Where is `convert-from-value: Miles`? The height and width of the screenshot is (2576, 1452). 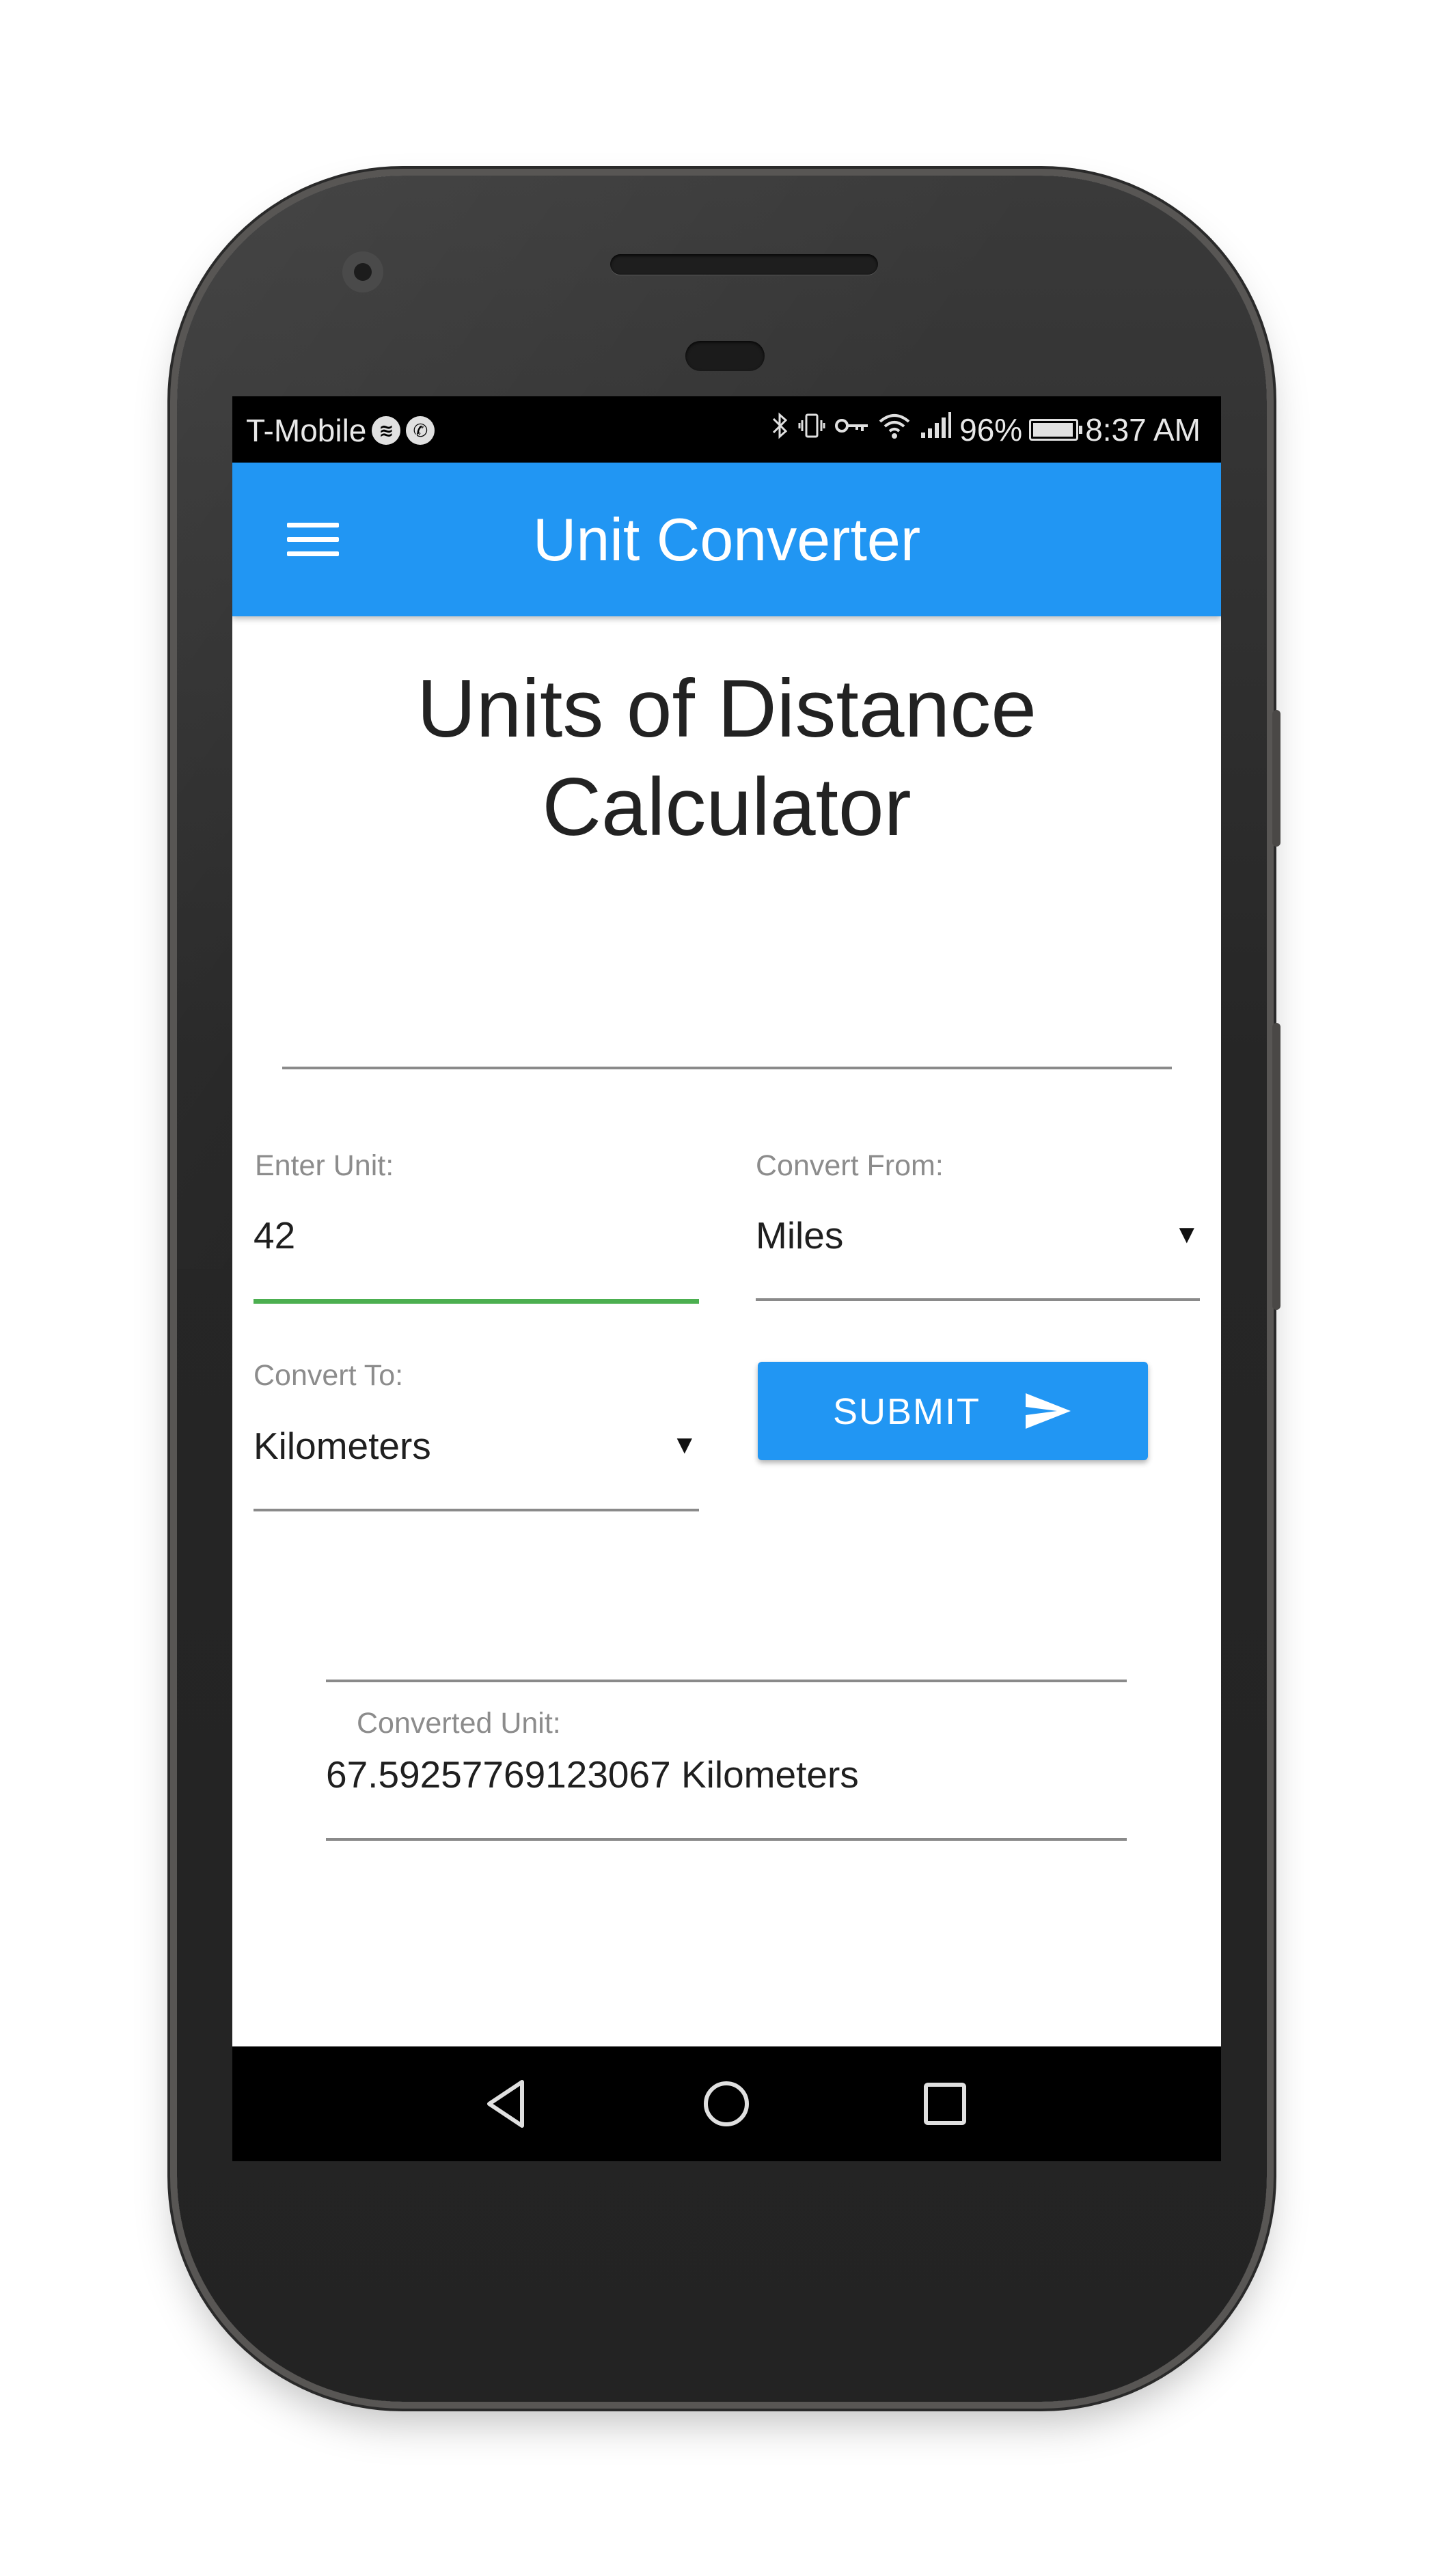
convert-from-value: Miles is located at coordinates (800, 1235).